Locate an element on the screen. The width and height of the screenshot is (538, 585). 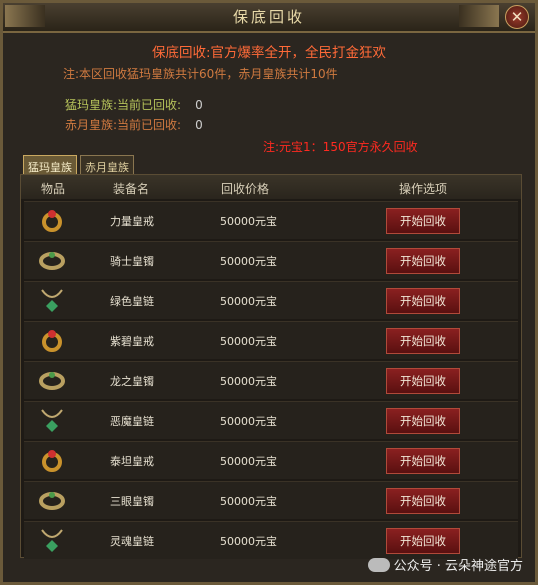
watermark-text: 公众号 · 云朵神途官方 is located at coordinates (458, 566).